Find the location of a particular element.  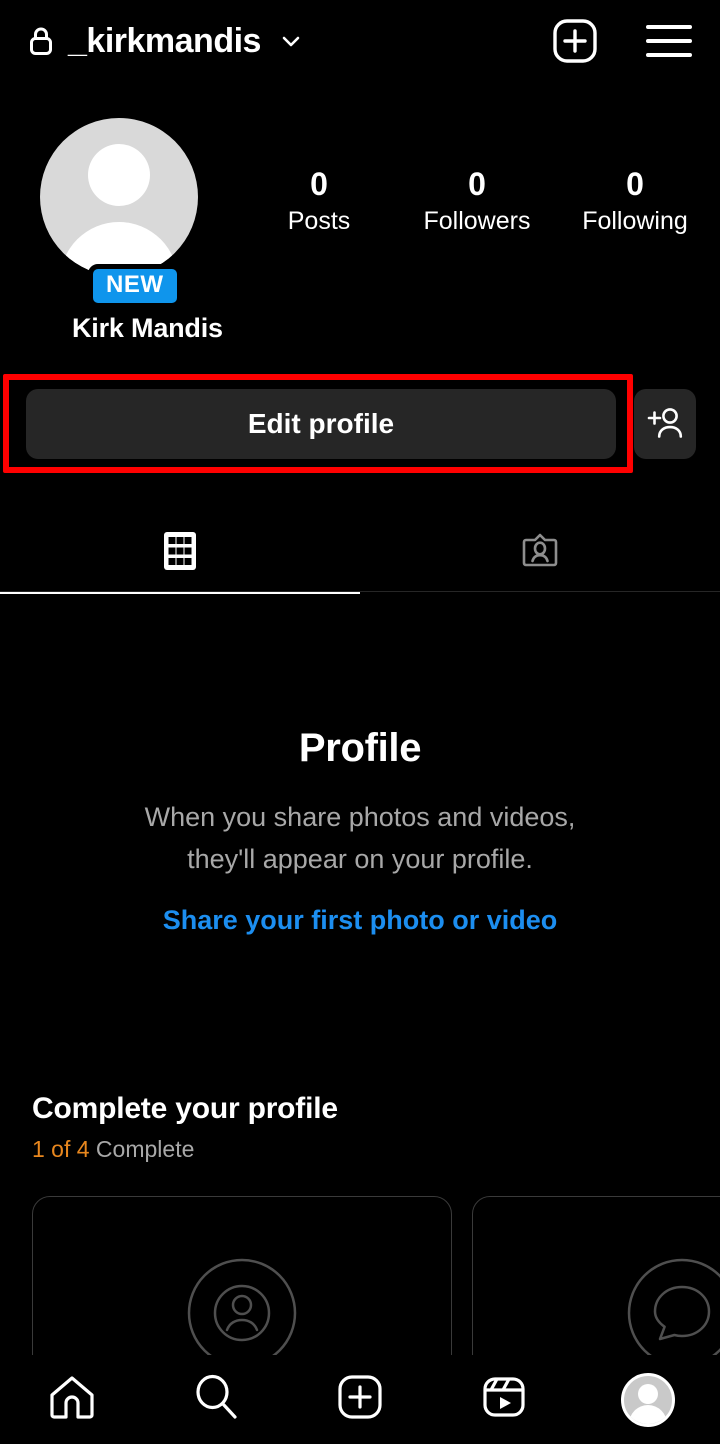

share-first-photo-link: Share your first photo or video is located at coordinates (360, 920).